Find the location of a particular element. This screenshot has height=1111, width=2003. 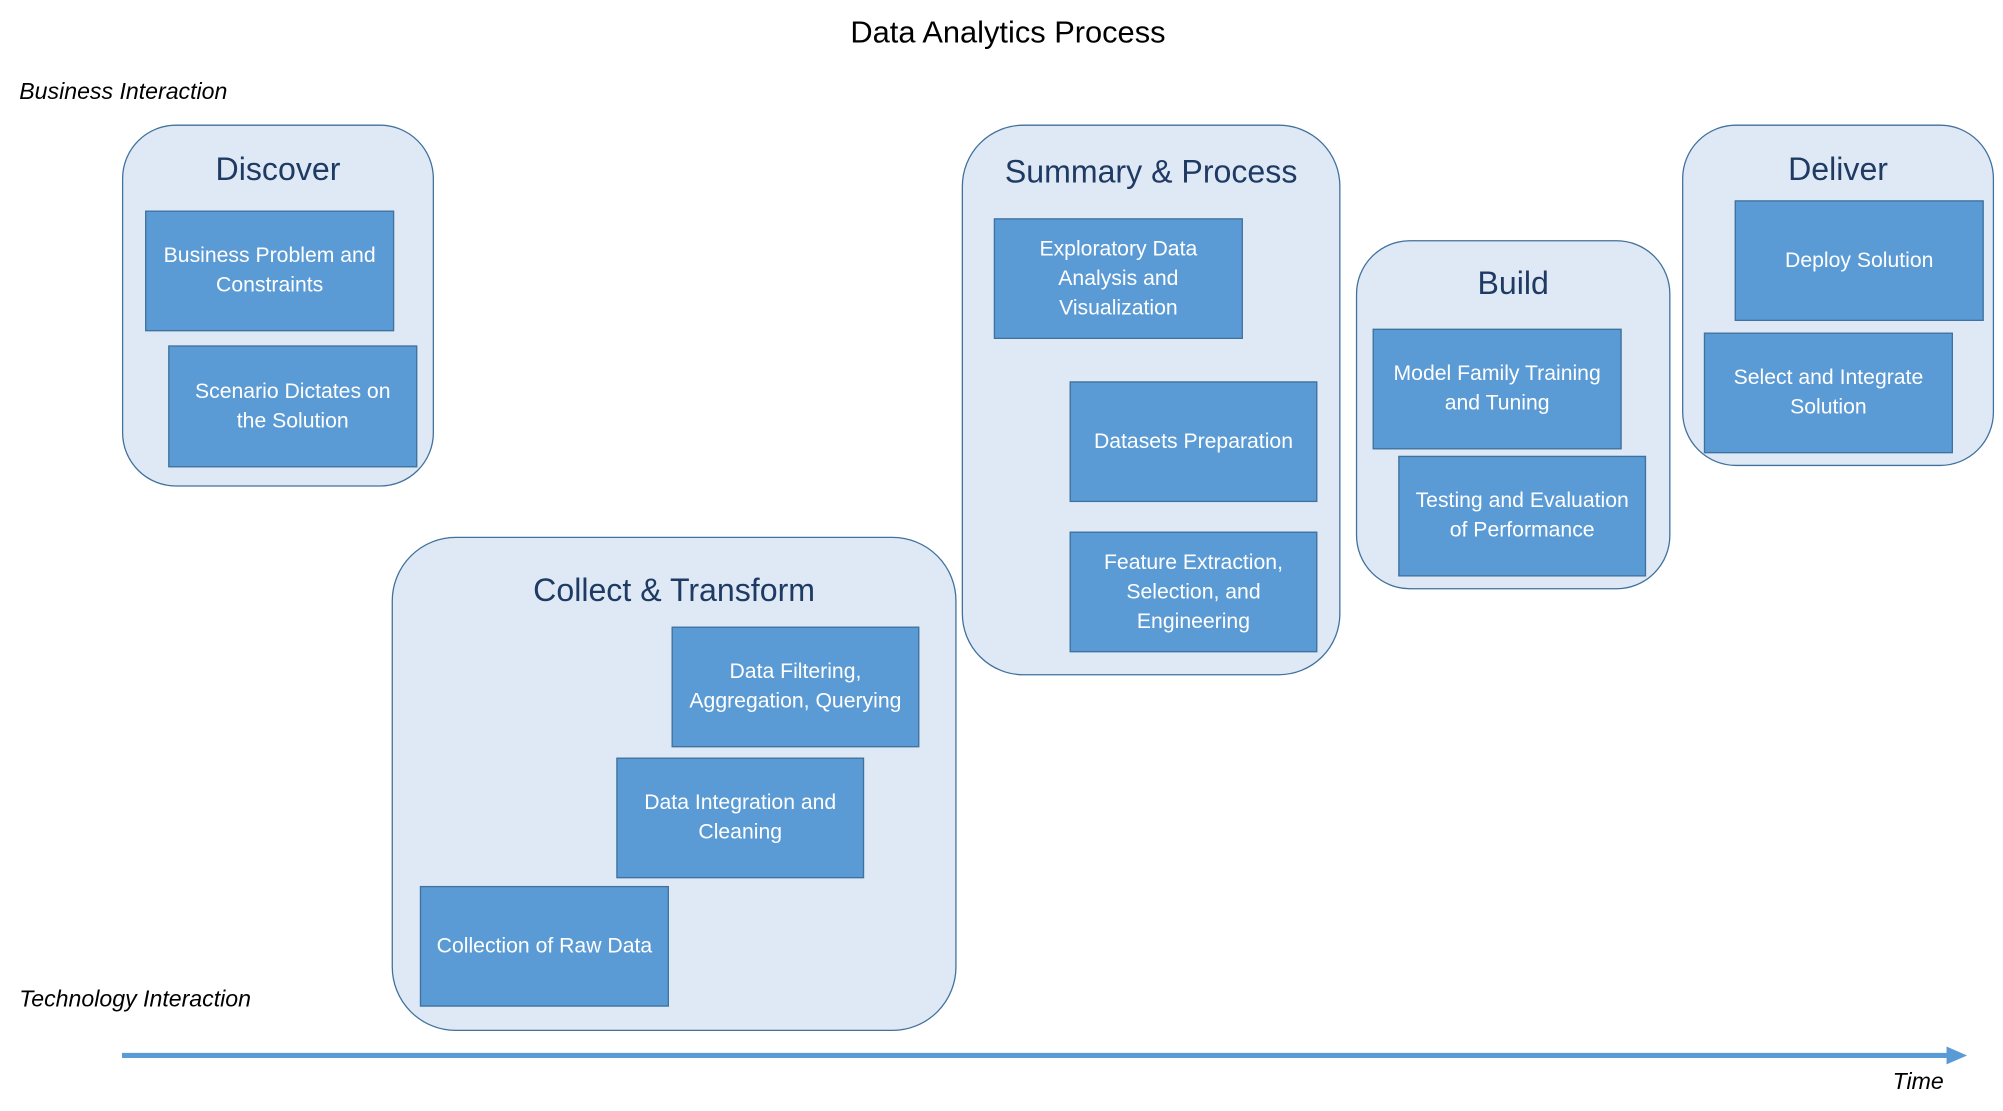

phase-title: Discover is located at coordinates (278, 169).